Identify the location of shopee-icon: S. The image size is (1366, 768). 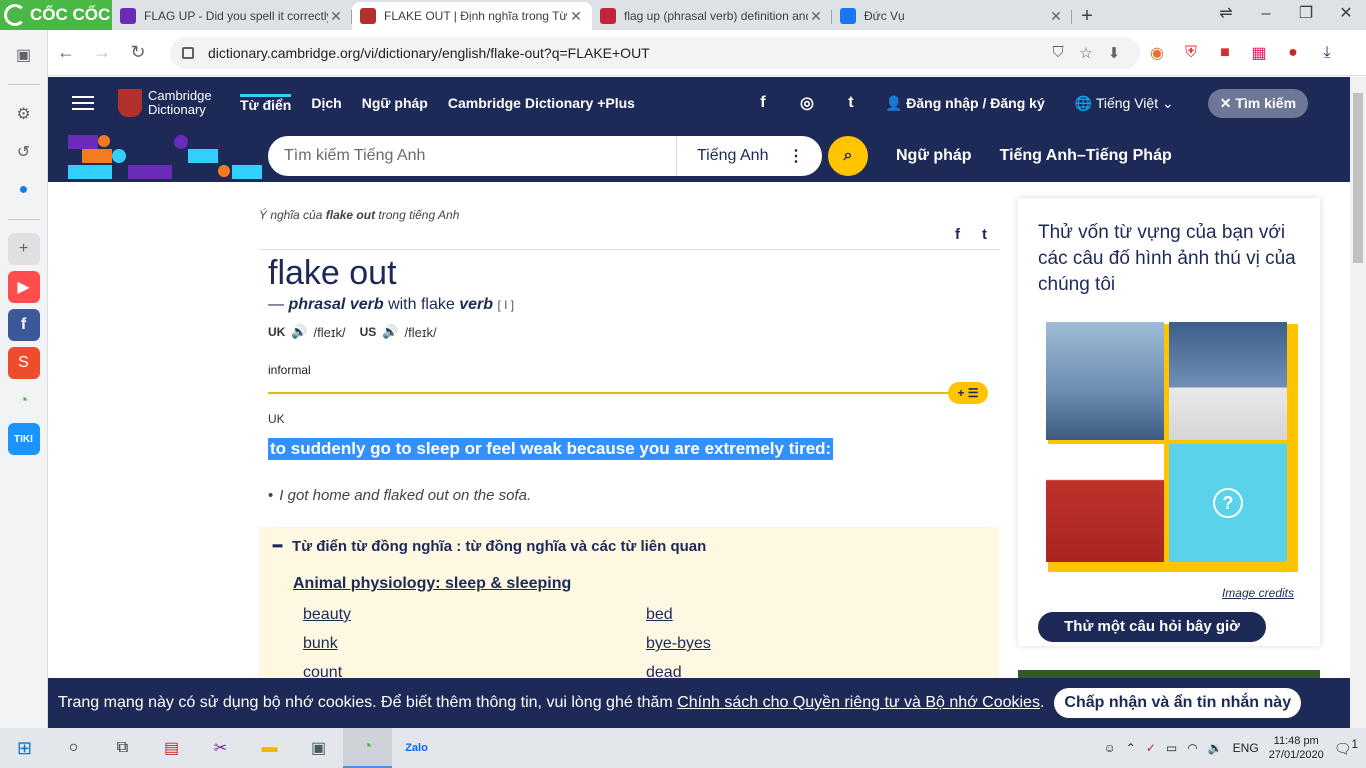
(23, 363).